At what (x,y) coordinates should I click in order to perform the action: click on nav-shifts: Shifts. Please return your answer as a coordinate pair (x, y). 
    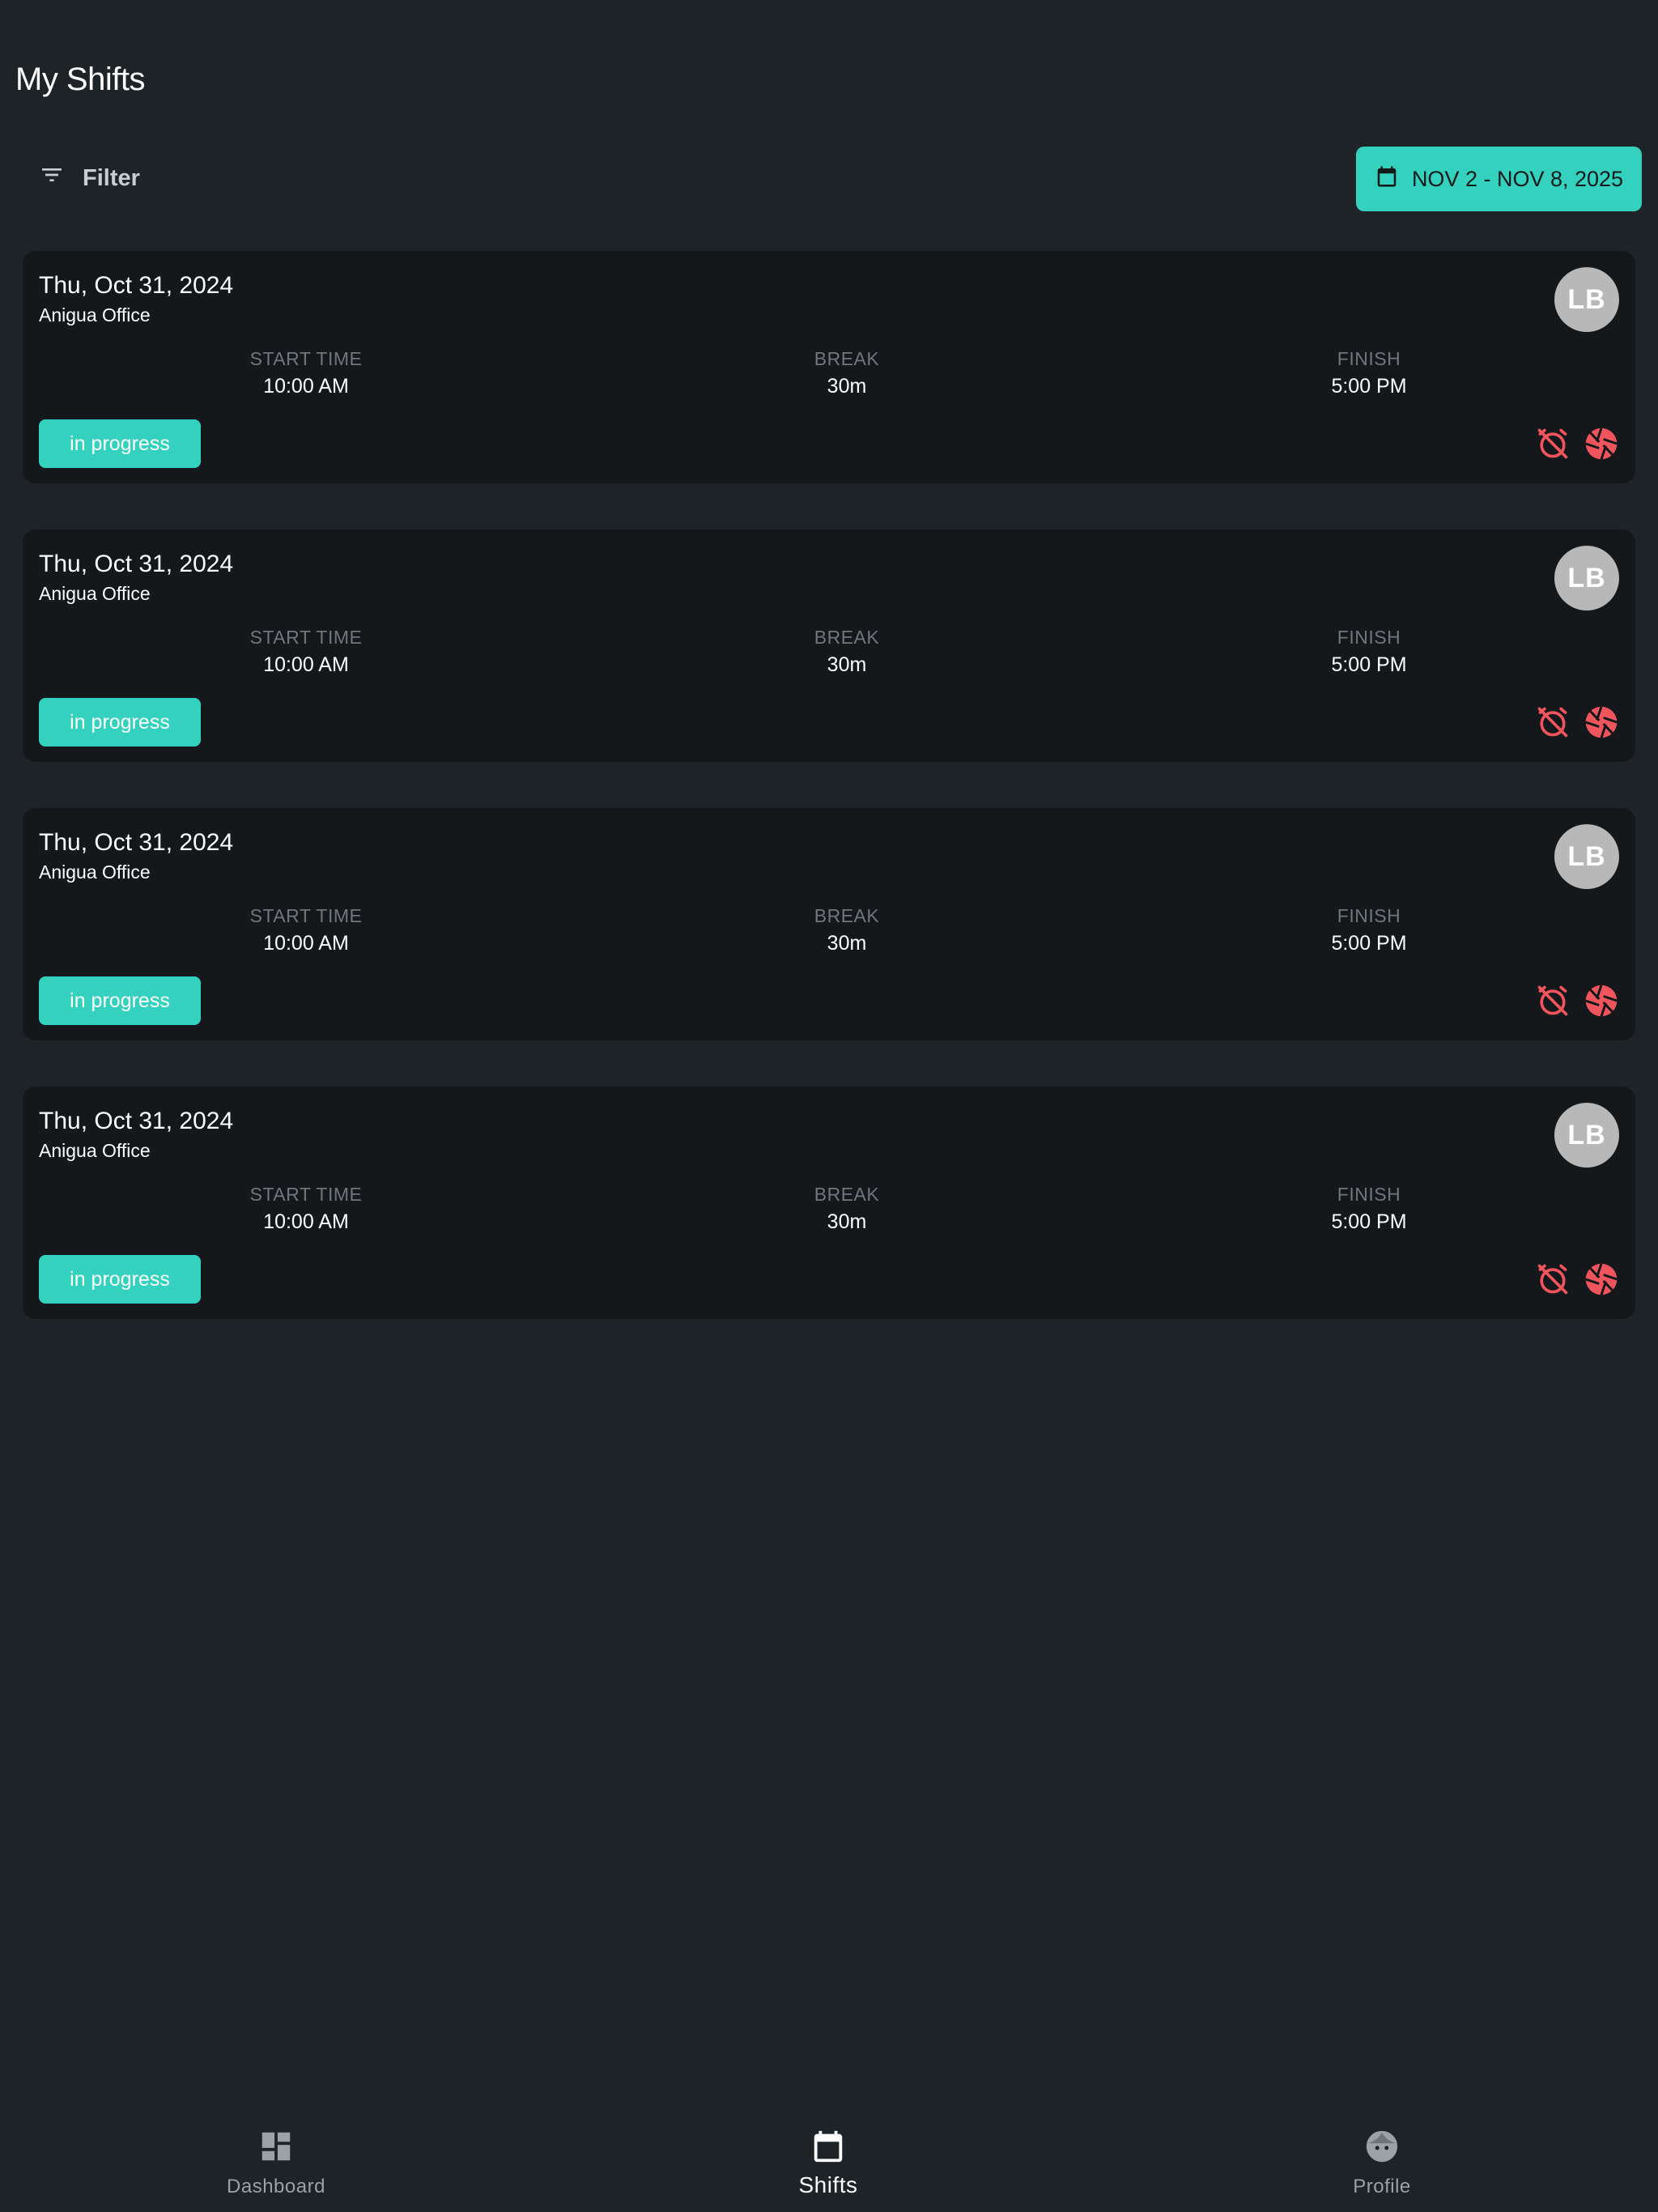
    Looking at the image, I should click on (828, 2163).